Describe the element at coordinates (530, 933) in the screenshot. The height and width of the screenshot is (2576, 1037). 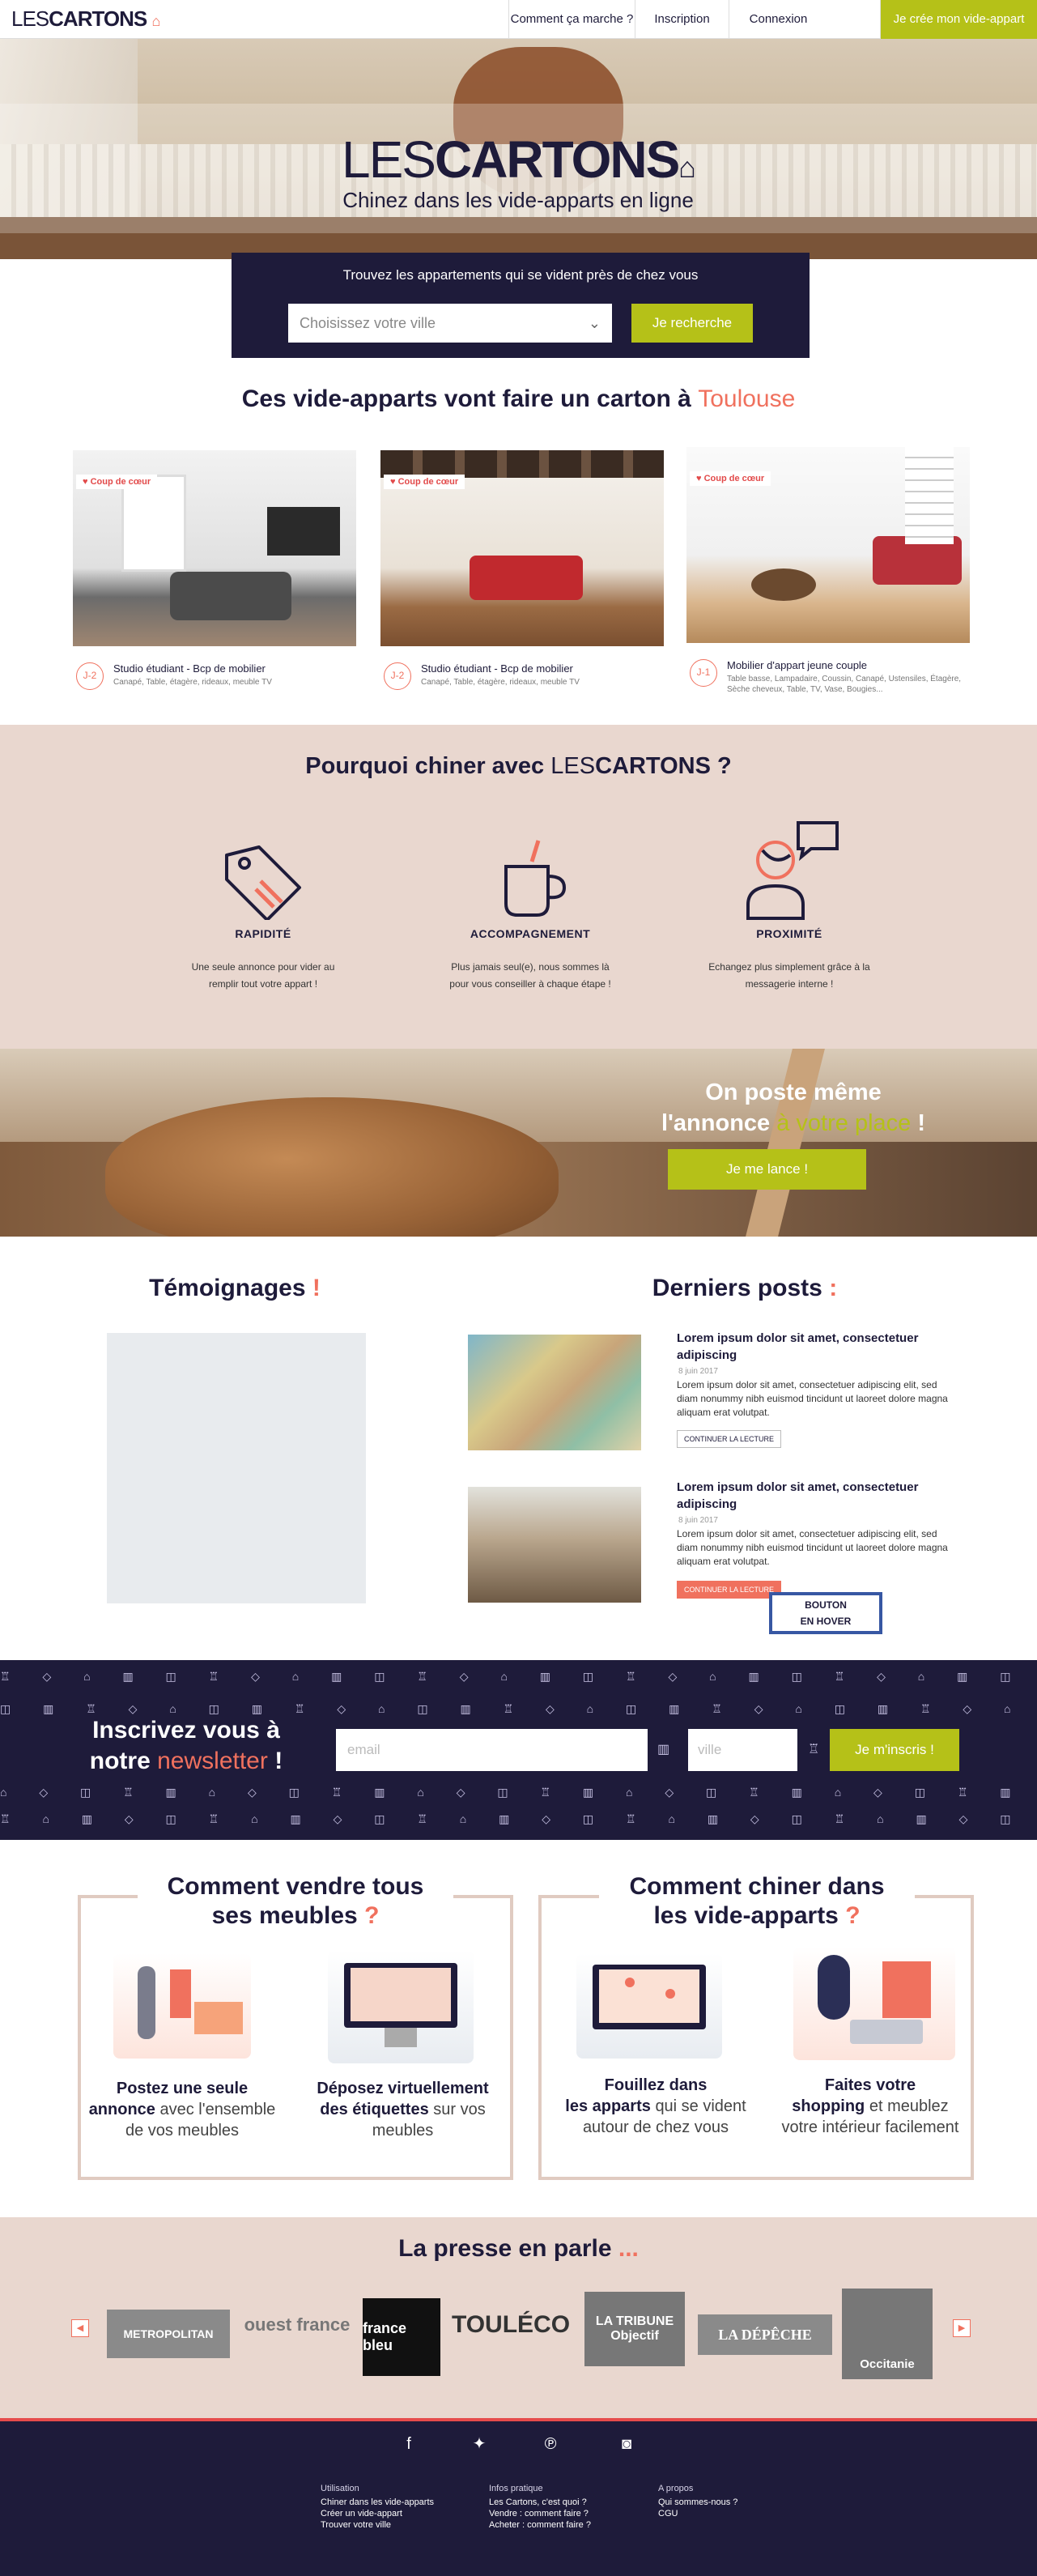
I see `why-item-title: ACCOMPAGNEMENT` at that location.